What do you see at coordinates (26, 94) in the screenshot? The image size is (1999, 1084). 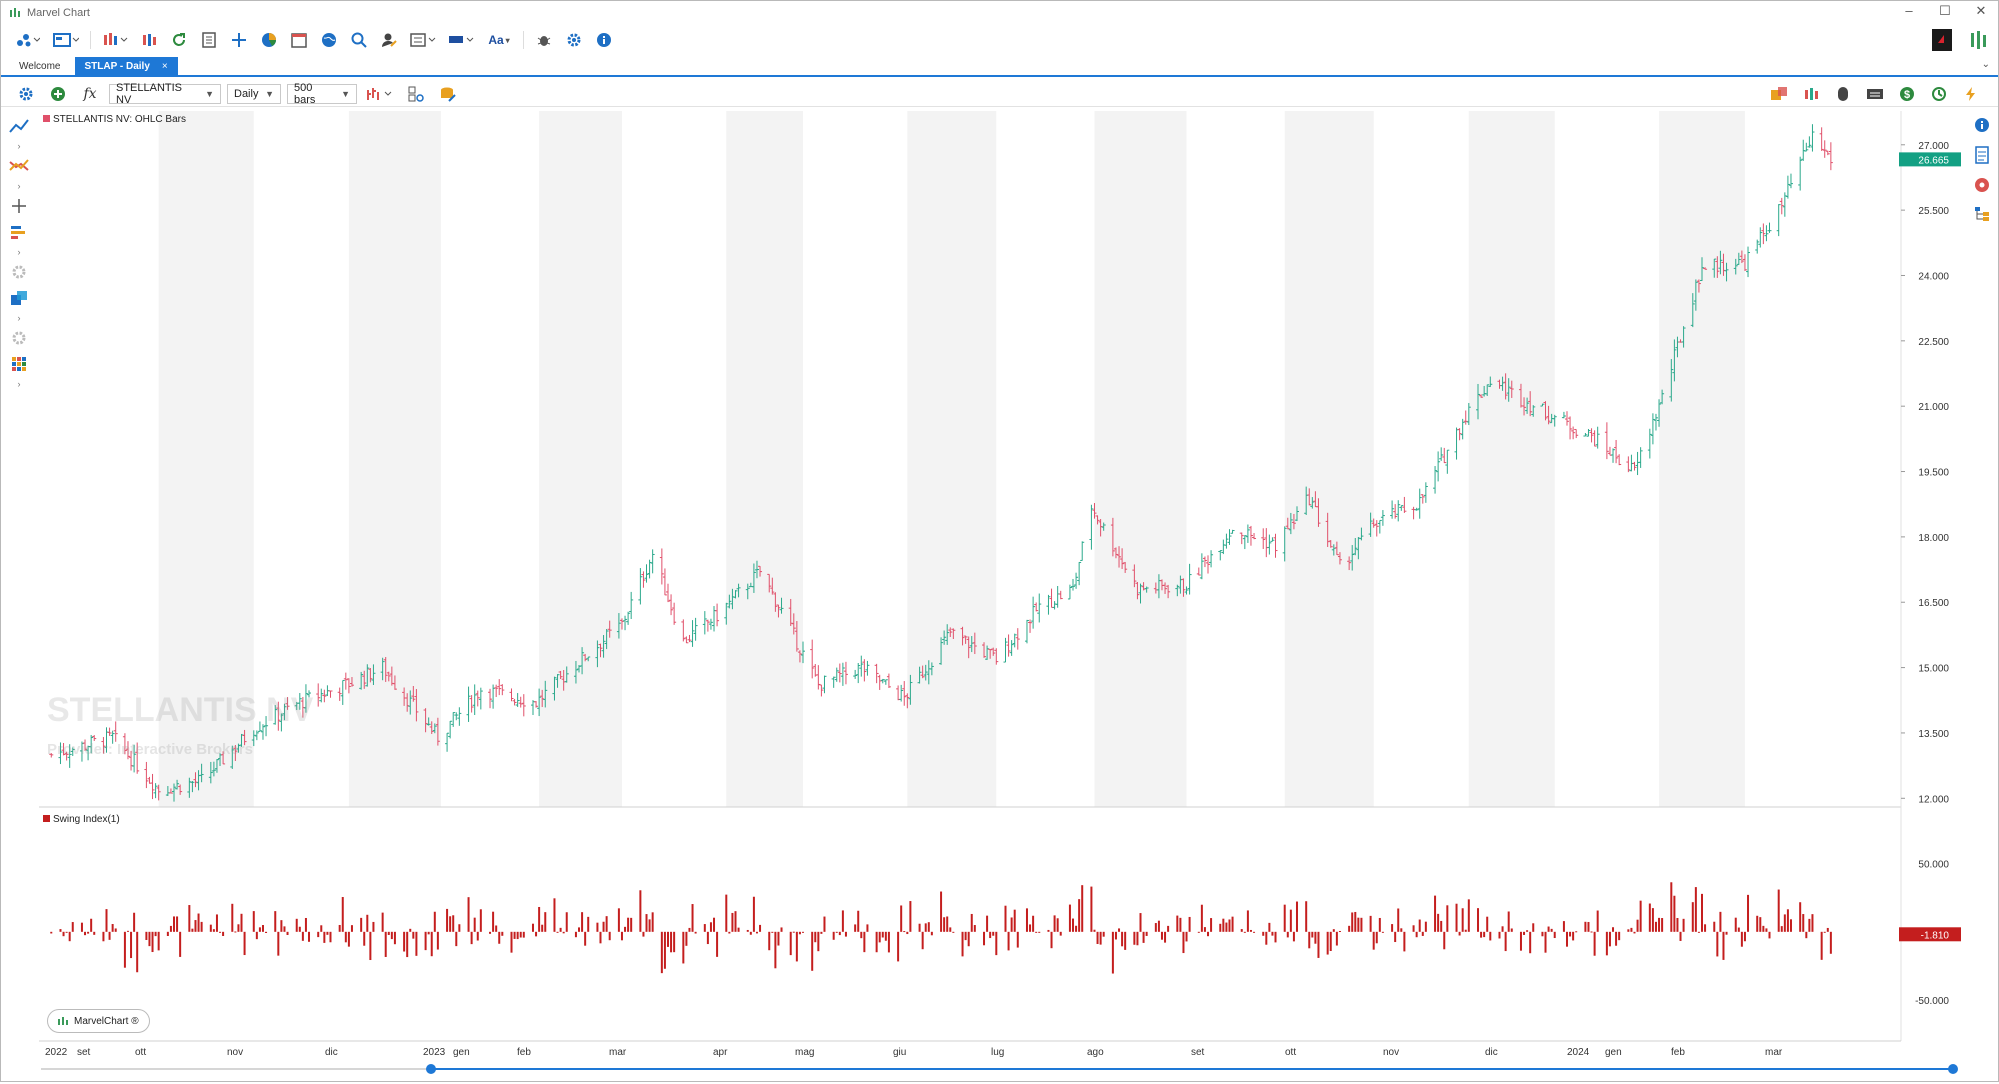 I see `chart-settings-icon` at bounding box center [26, 94].